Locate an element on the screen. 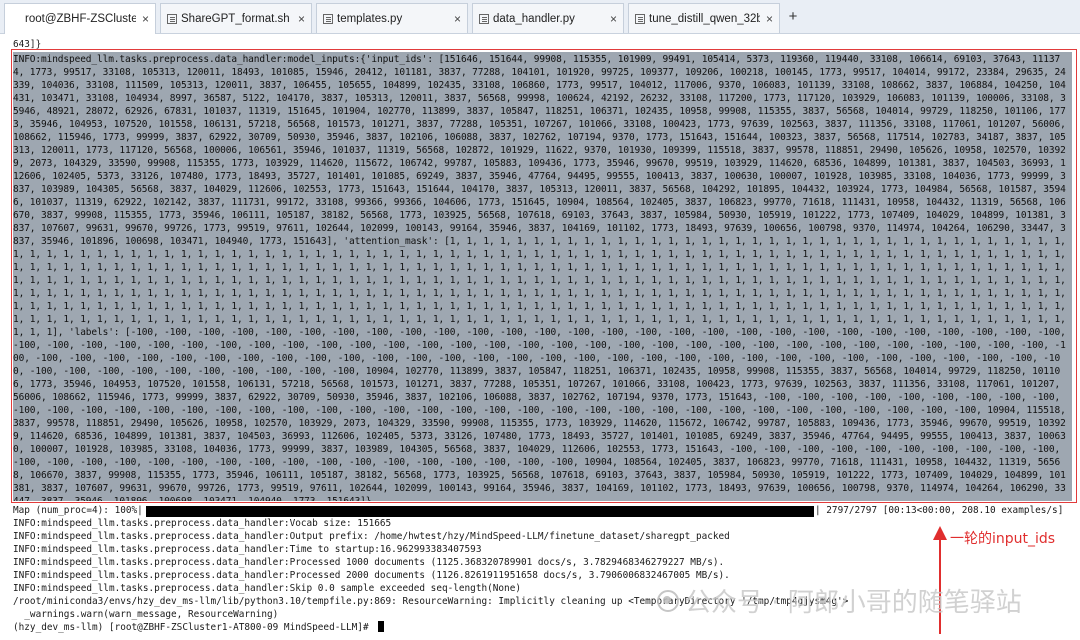 This screenshot has height=640, width=1080. tab-templates: templates.py × is located at coordinates (392, 18).